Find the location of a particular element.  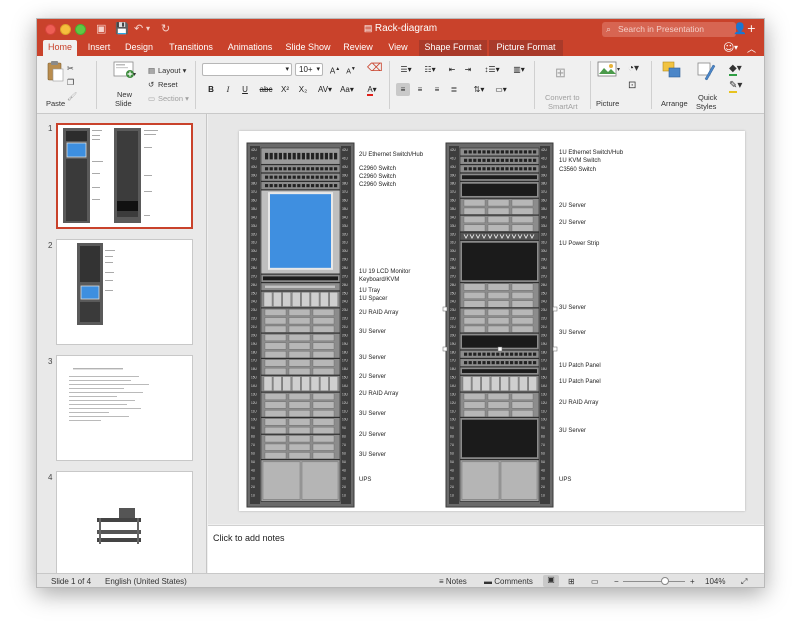

tab-design: Design is located at coordinates (139, 48).